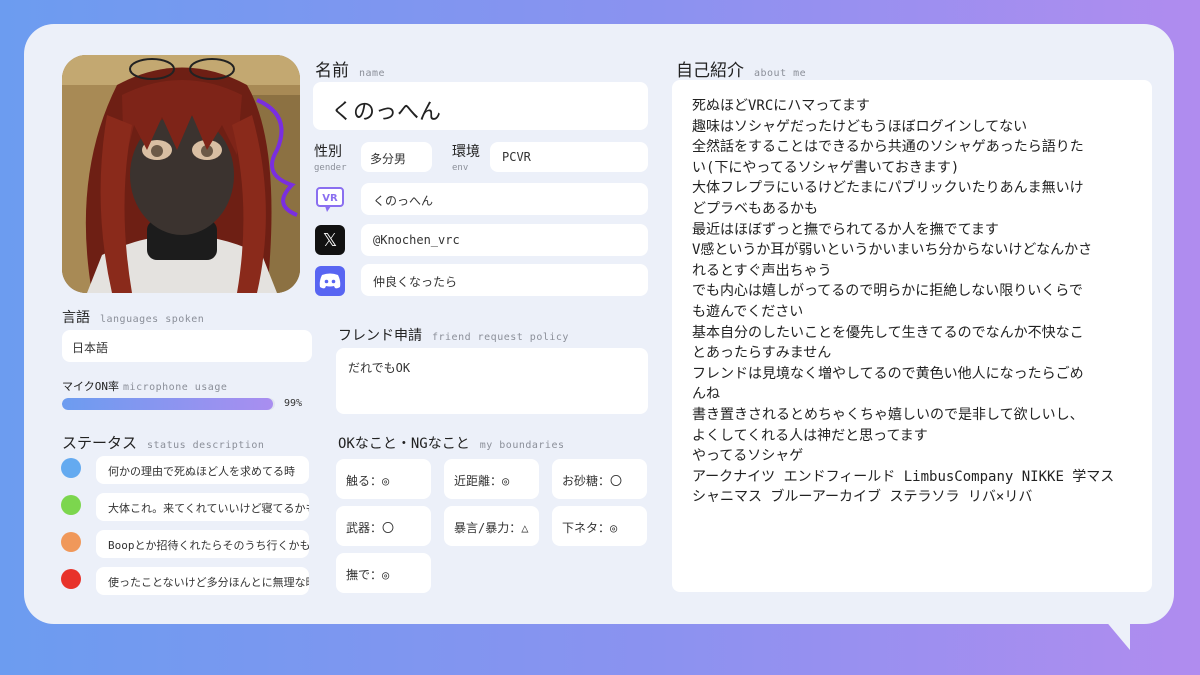 This screenshot has width=1200, height=675. I want to click on env-field: PCVR, so click(569, 157).